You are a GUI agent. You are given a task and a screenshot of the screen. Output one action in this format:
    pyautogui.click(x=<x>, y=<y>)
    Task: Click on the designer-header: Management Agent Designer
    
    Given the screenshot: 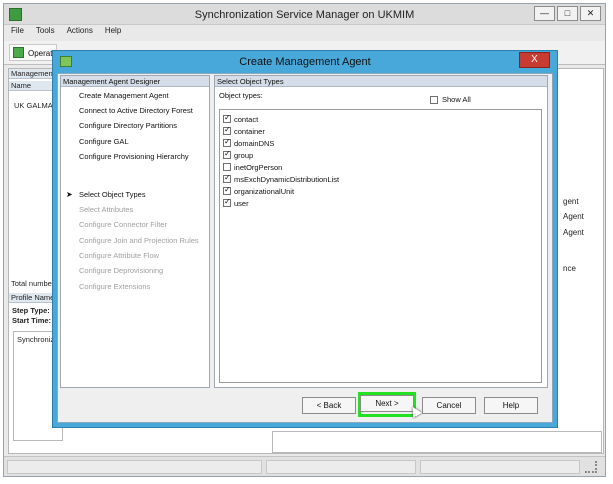 What is the action you would take?
    pyautogui.click(x=135, y=81)
    